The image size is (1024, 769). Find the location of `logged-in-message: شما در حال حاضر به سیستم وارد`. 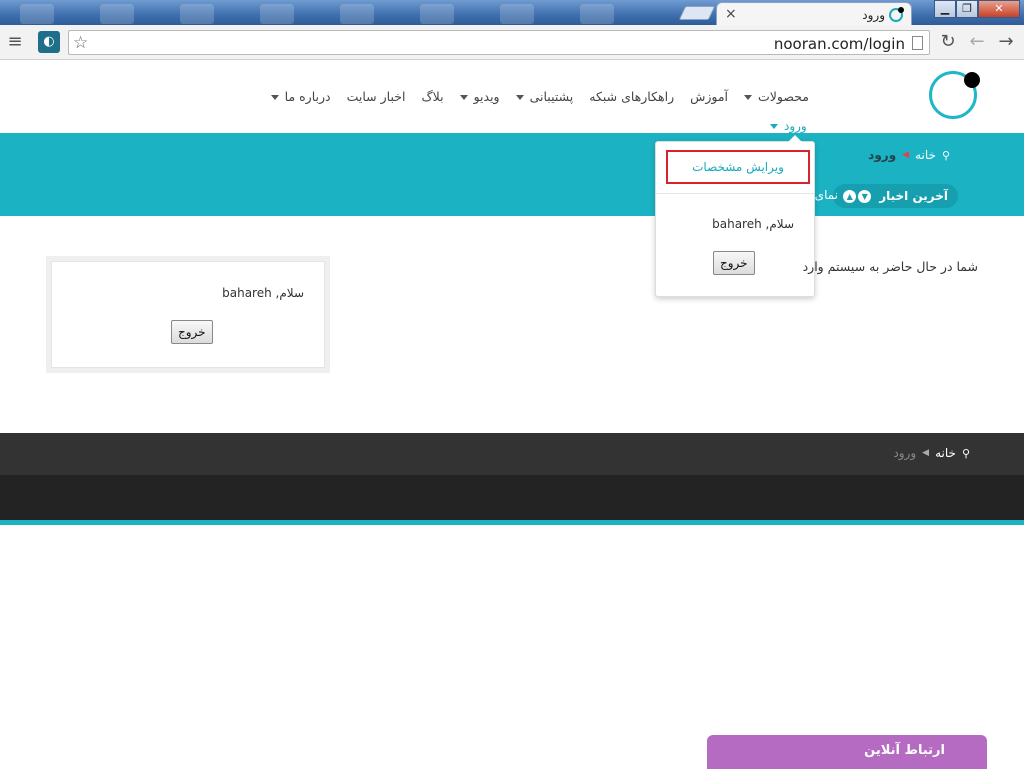

logged-in-message: شما در حال حاضر به سیستم وارد is located at coordinates (890, 266).